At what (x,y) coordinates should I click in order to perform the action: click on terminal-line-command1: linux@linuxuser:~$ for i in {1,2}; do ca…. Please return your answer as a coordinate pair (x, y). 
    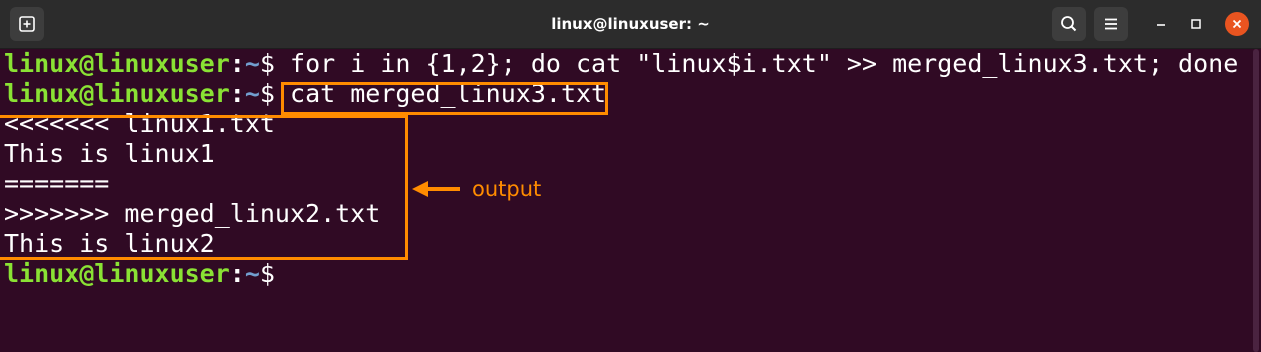
    Looking at the image, I should click on (627, 64).